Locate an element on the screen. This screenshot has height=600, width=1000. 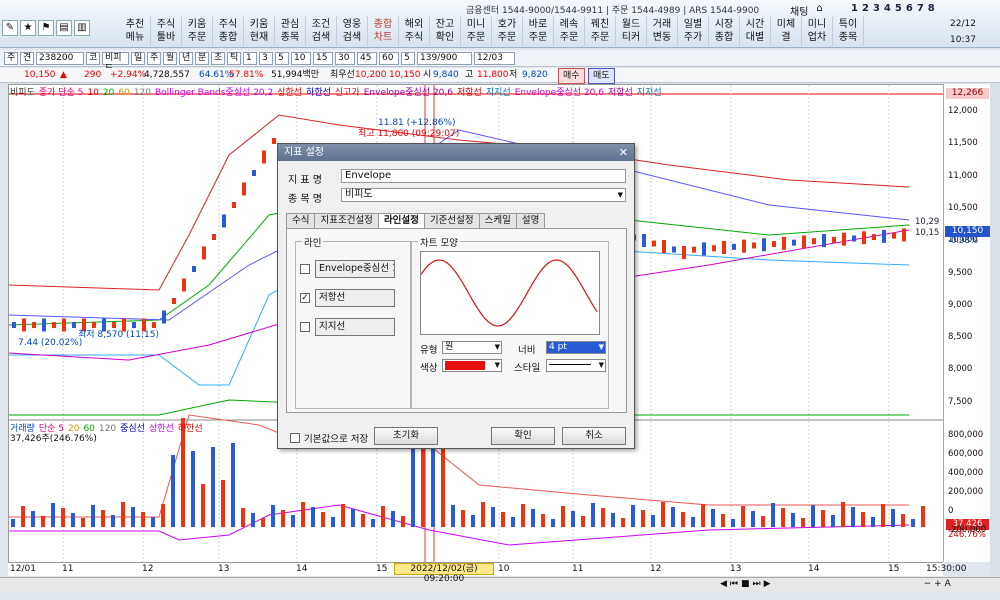
cancel-button: 취소 is located at coordinates (594, 436).